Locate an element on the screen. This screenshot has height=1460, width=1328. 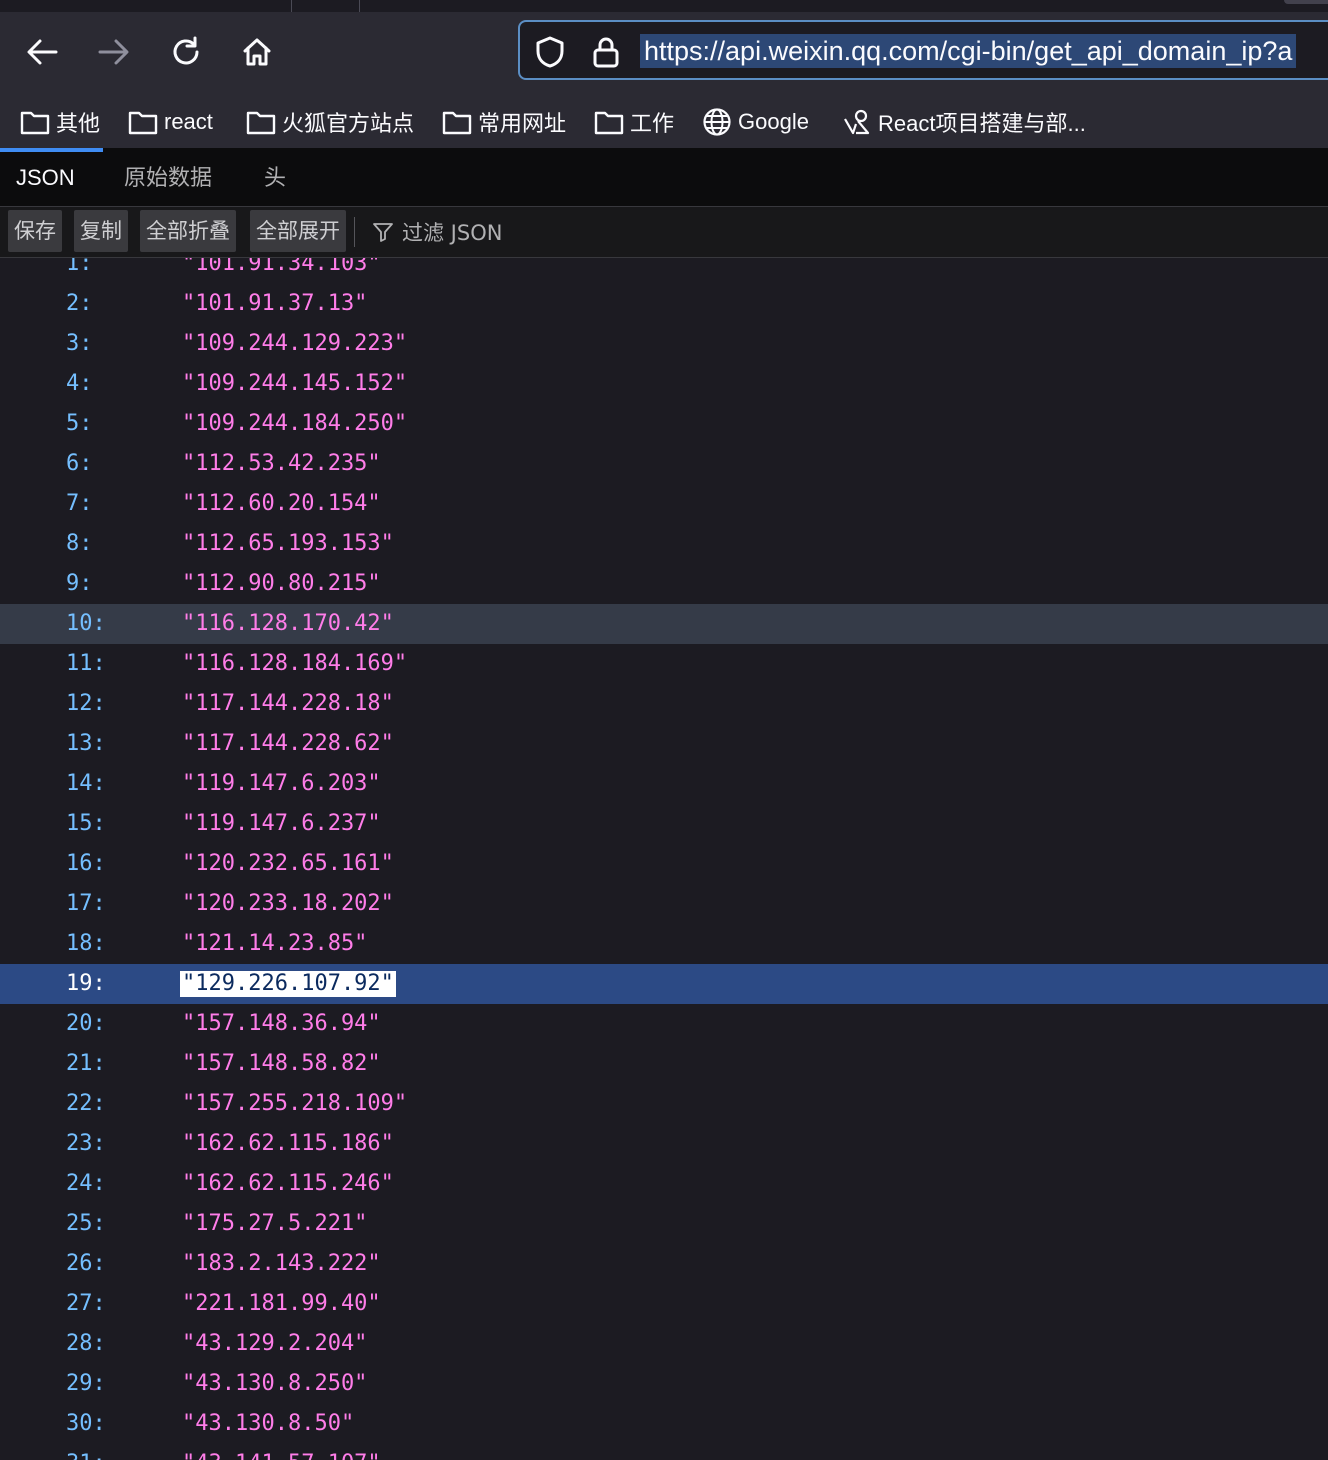
json-row: 18: "121.14.23.85" is located at coordinates (664, 944).